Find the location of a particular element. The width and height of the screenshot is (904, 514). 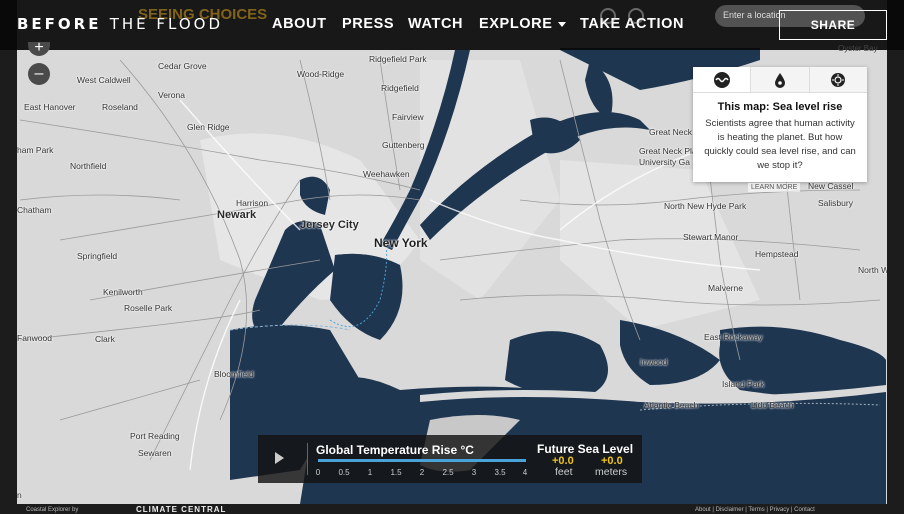

label-ham-park: ham Park is located at coordinates (35, 150).